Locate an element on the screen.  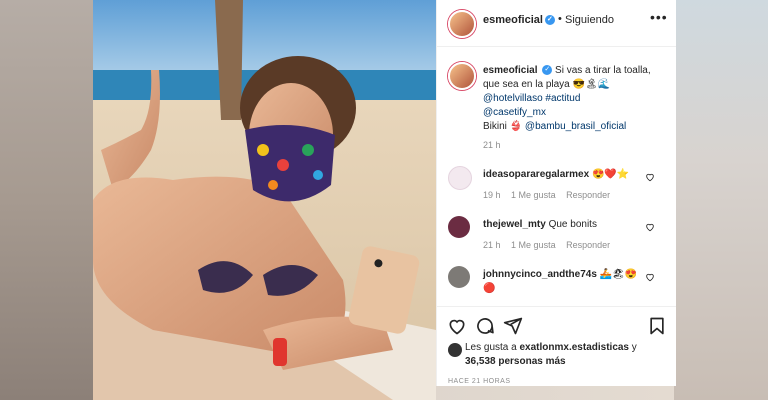
hashtag-link: #actitud is located at coordinates (562, 98).